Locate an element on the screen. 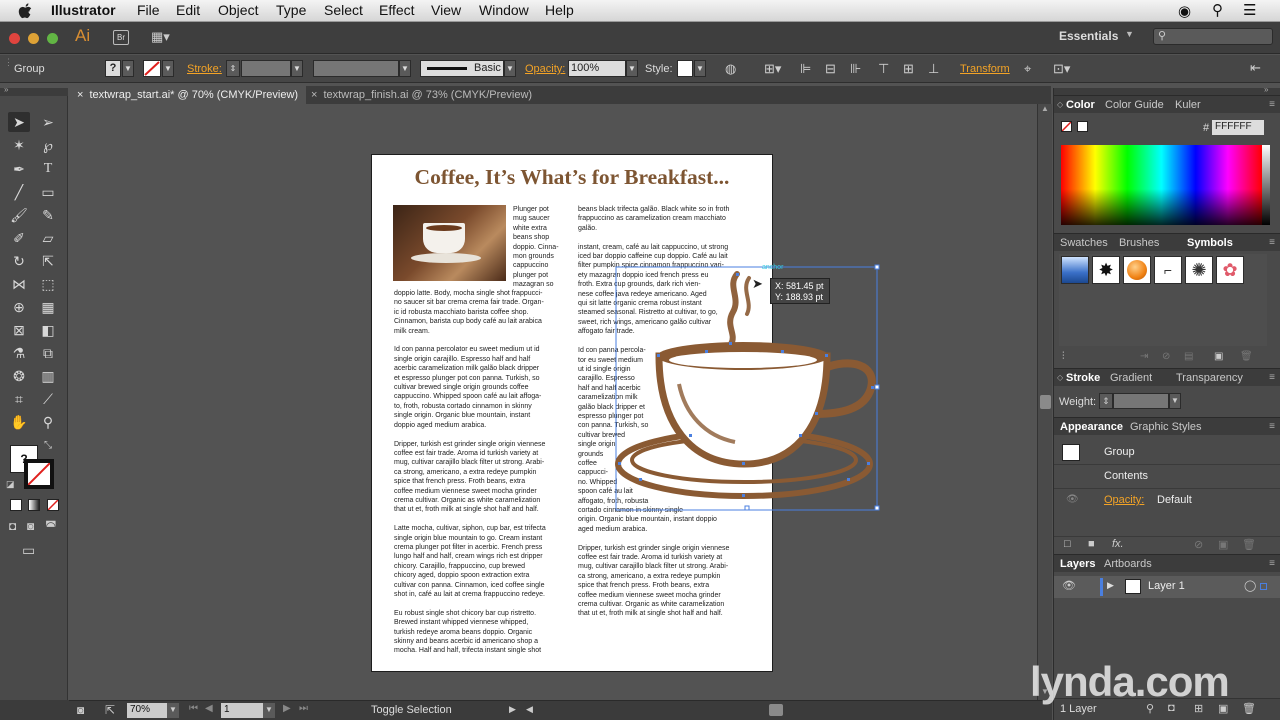  zoom-window-button is located at coordinates (52, 38).